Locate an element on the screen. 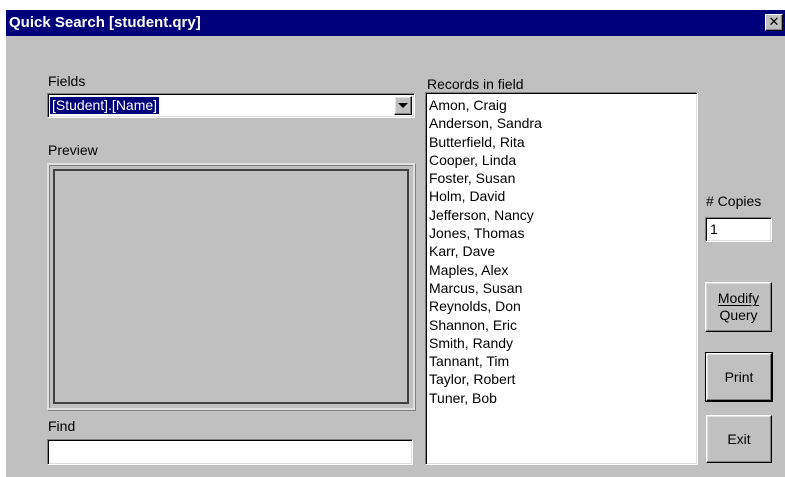 Image resolution: width=785 pixels, height=477 pixels. list-item: Taylor, Robert is located at coordinates (561, 379).